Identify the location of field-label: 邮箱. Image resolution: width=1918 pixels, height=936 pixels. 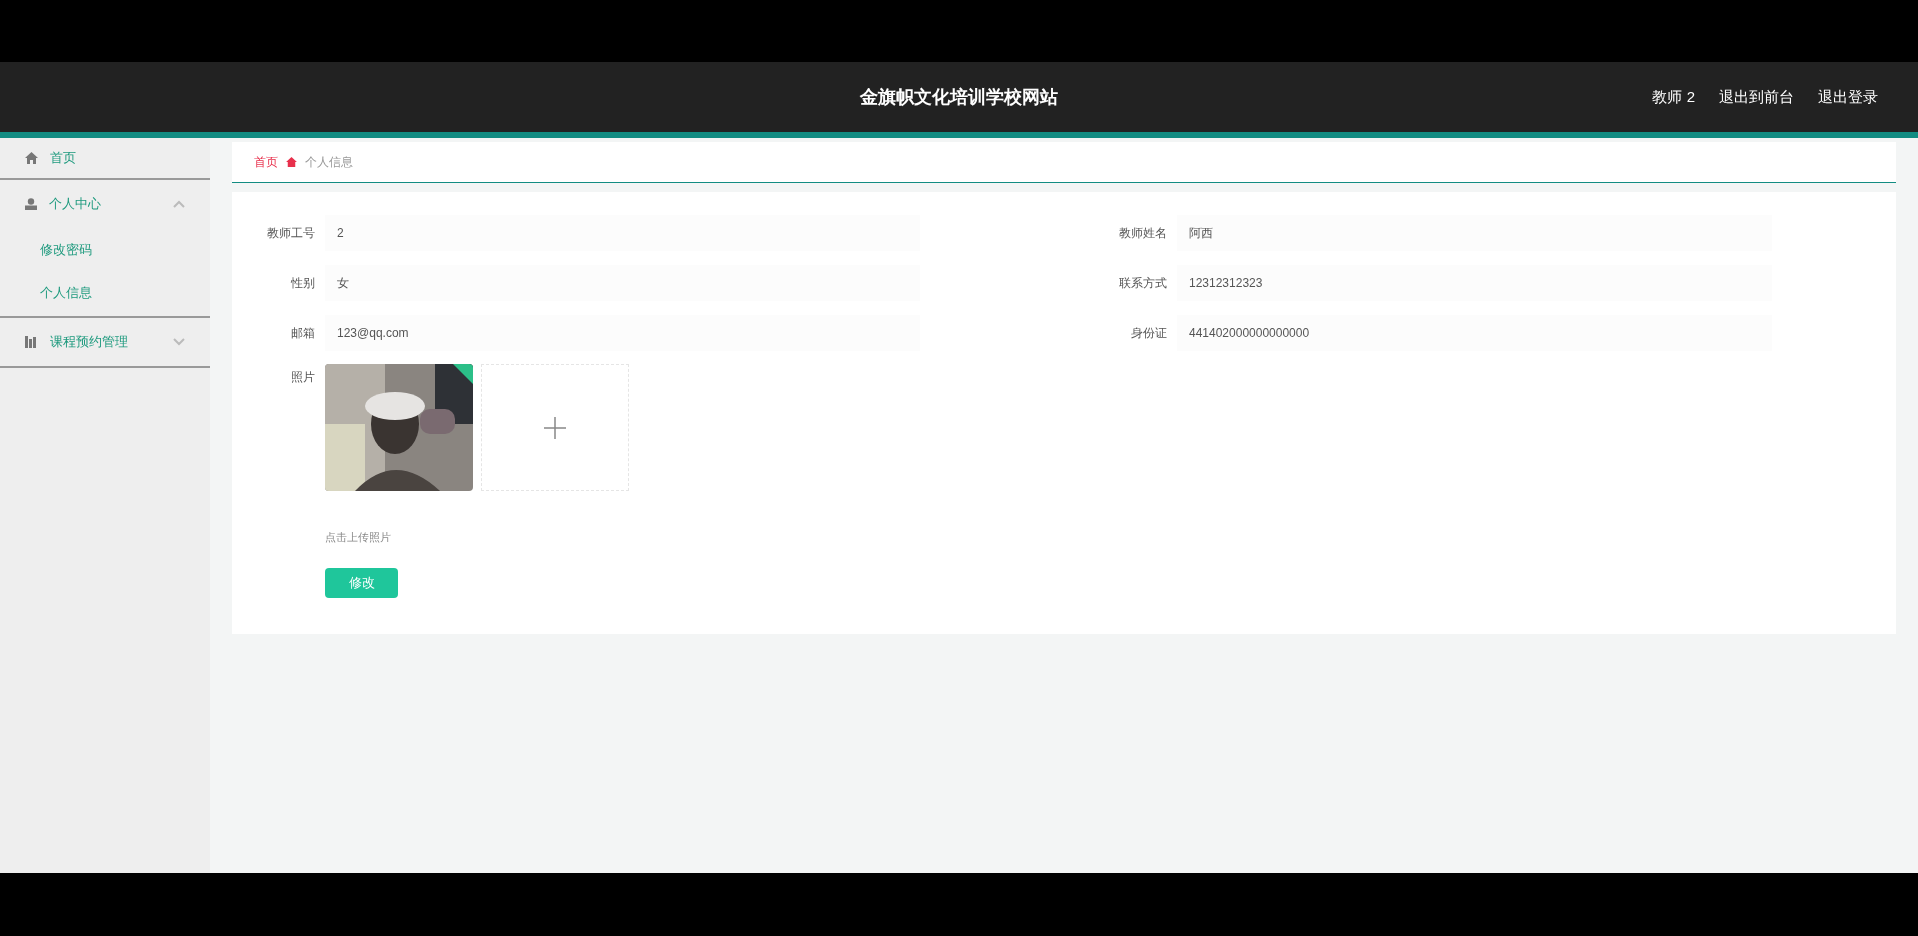
(303, 333).